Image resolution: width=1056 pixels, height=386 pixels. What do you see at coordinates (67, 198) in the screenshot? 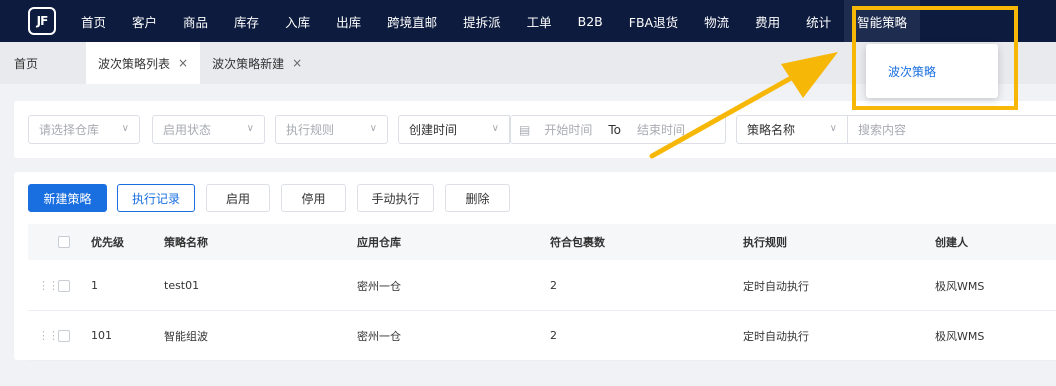
I see `new-strategy-button: 新建策略` at bounding box center [67, 198].